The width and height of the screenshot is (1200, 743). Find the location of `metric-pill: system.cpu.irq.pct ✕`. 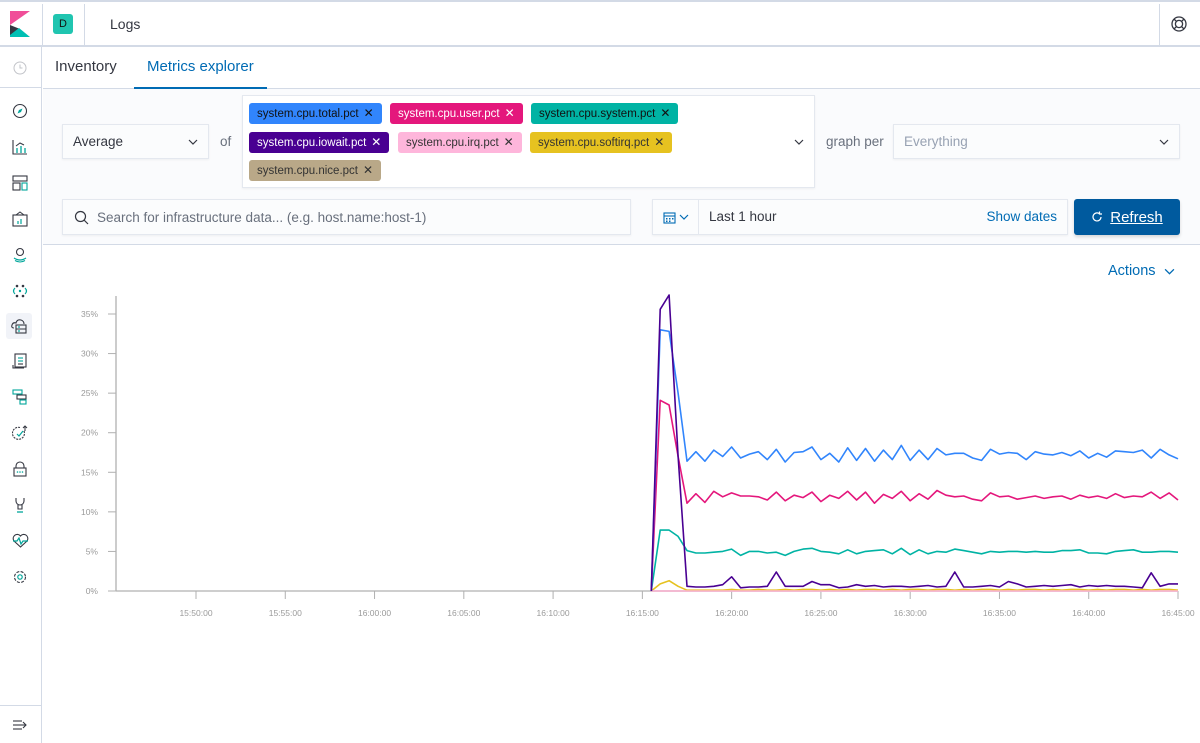

metric-pill: system.cpu.irq.pct ✕ is located at coordinates (460, 142).